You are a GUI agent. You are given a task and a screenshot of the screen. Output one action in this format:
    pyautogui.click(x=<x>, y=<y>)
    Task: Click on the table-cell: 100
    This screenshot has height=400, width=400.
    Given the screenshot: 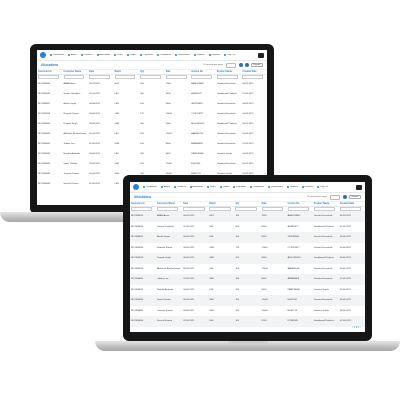 What is the action you would take?
    pyautogui.click(x=237, y=279)
    